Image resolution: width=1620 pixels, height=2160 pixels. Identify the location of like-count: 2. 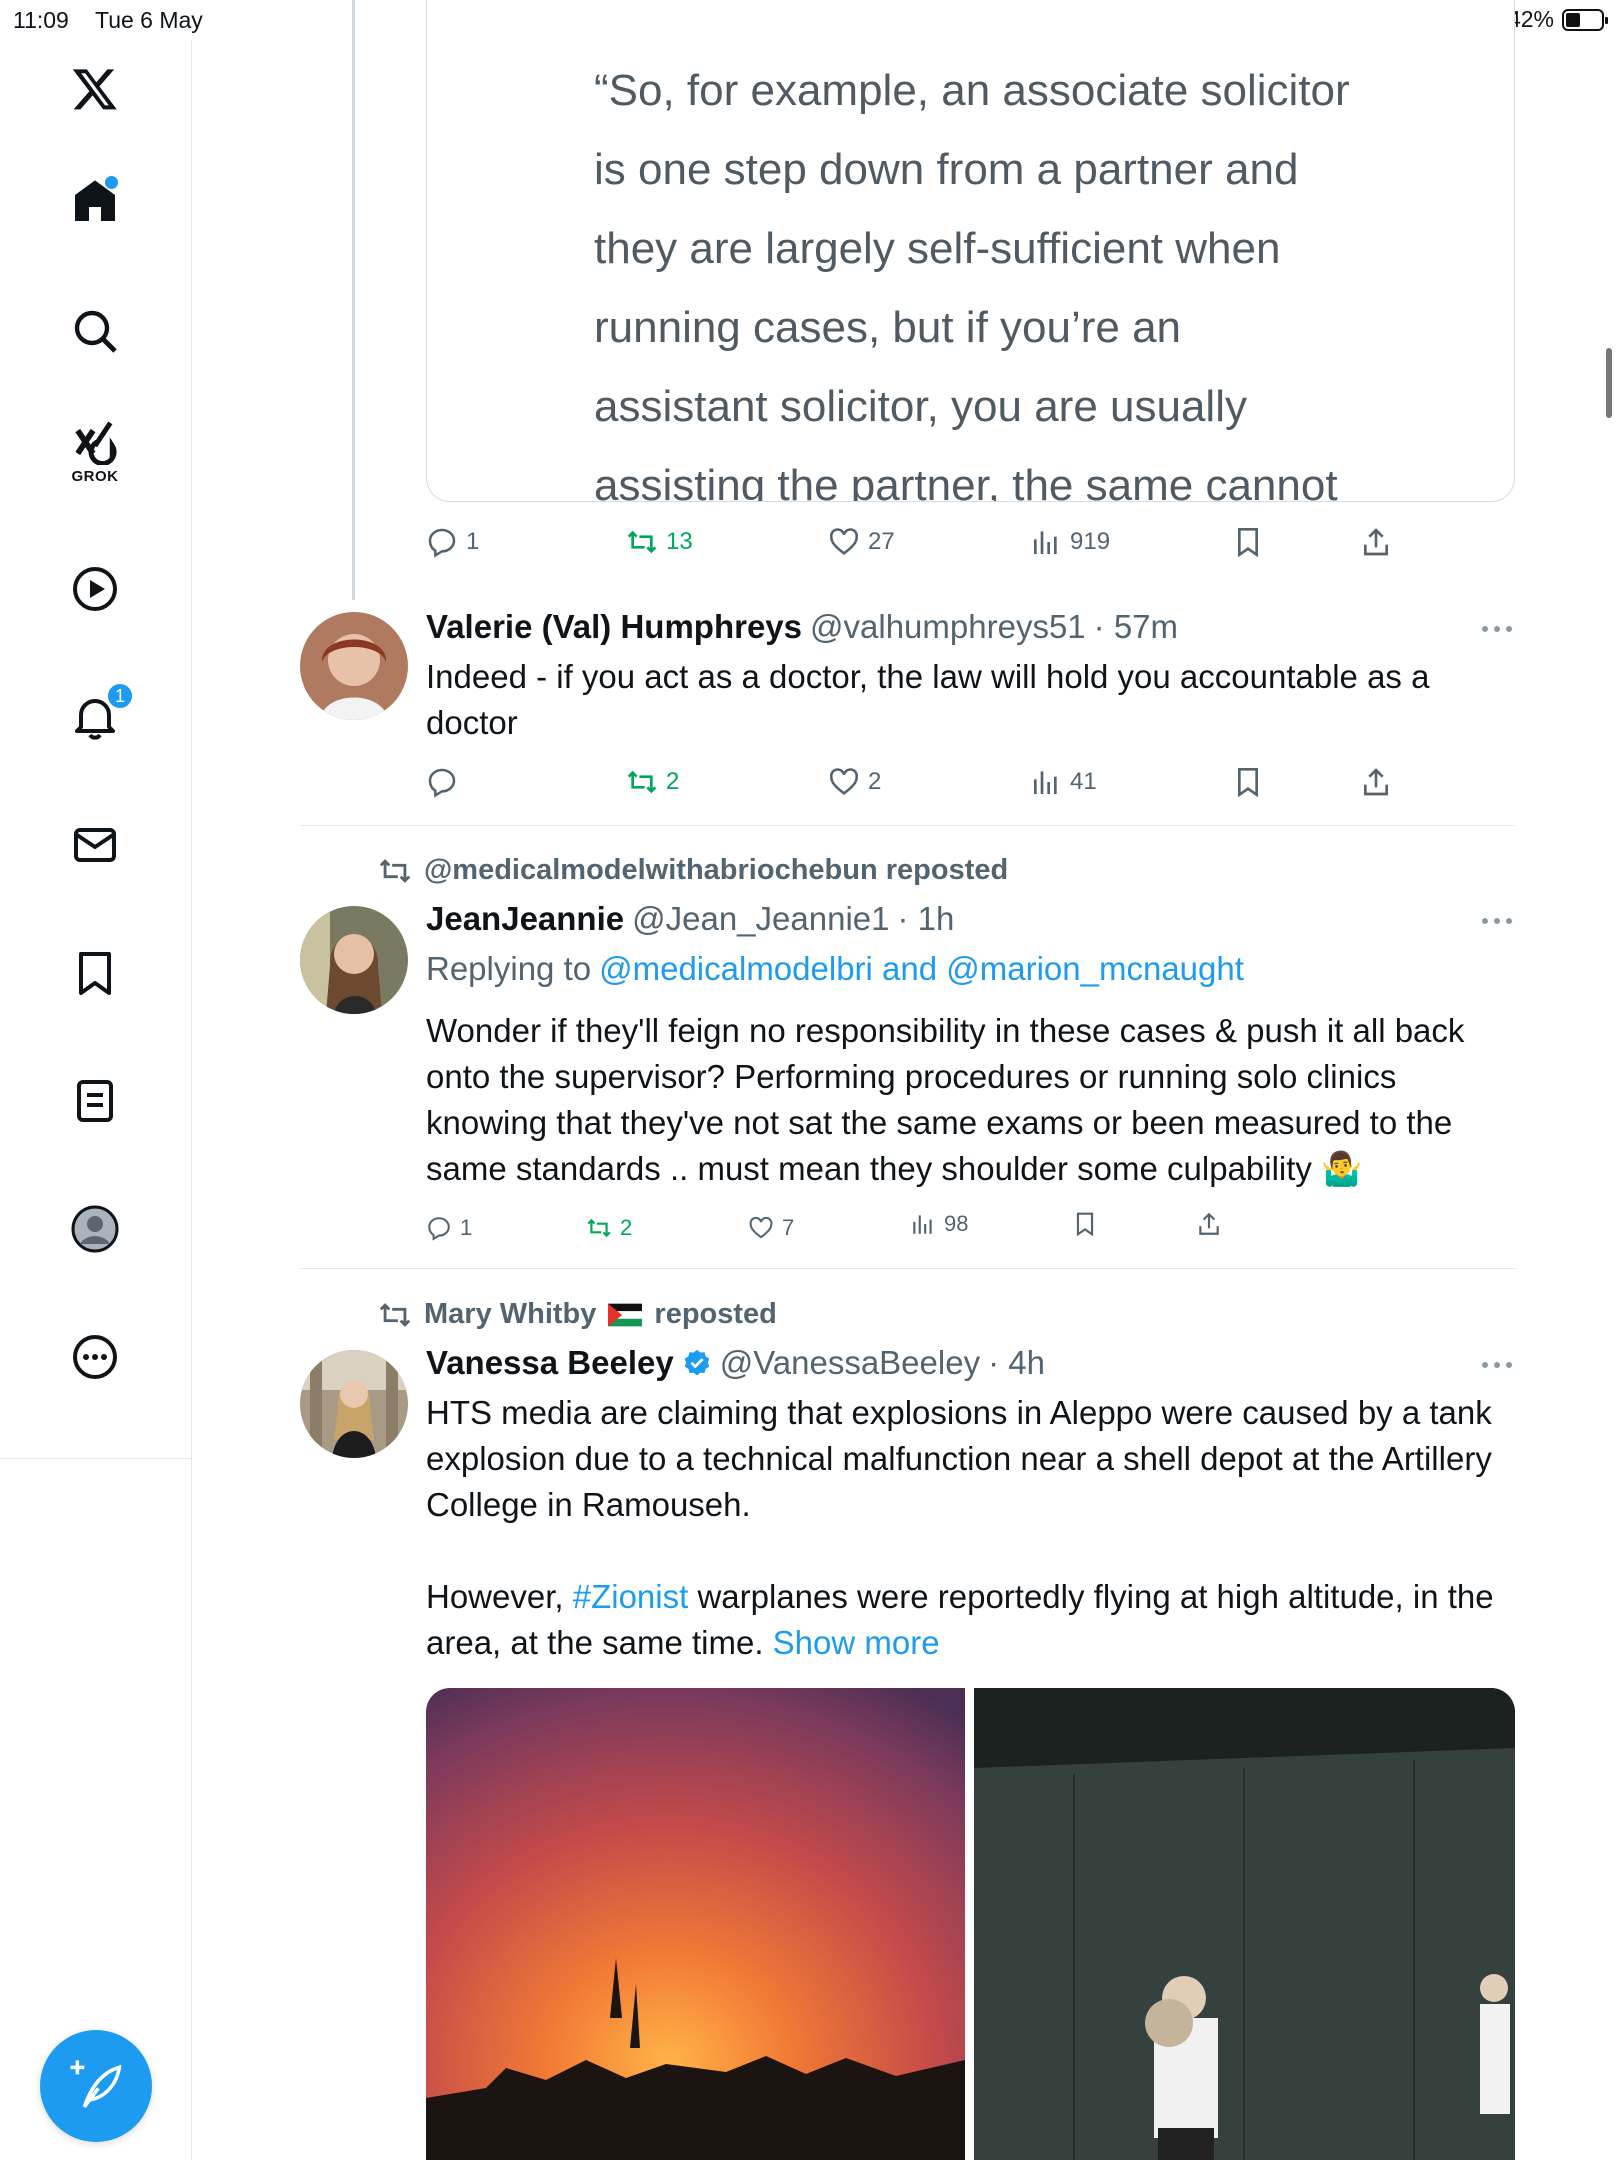
(875, 781).